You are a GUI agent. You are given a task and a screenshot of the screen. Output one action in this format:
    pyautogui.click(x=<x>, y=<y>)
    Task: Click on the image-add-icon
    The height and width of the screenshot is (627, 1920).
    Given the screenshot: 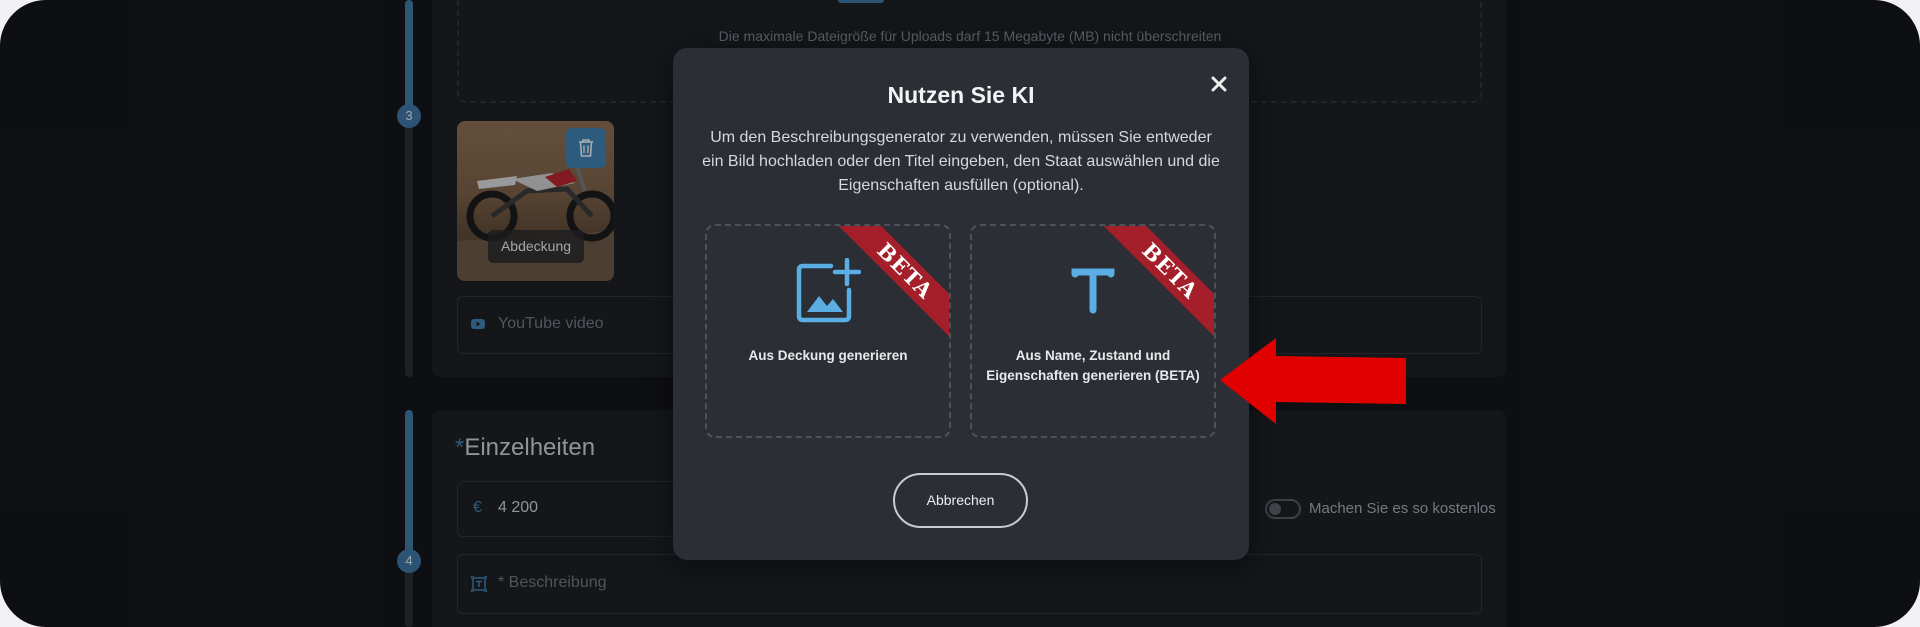 What is the action you would take?
    pyautogui.click(x=828, y=290)
    